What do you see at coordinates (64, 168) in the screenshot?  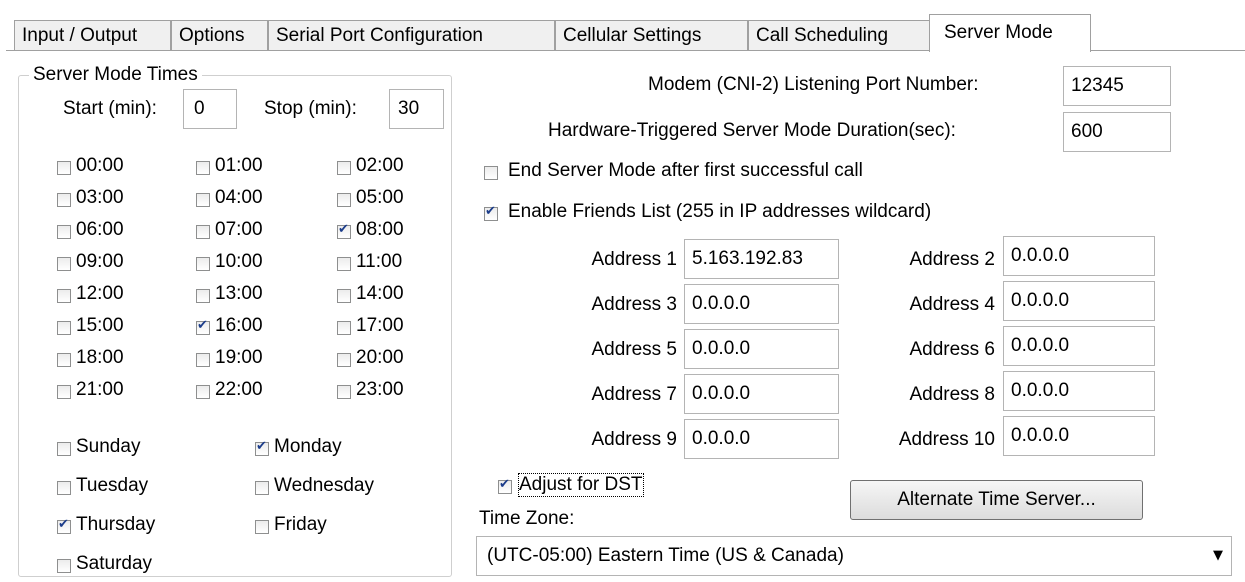 I see `hour-0000-checkbox` at bounding box center [64, 168].